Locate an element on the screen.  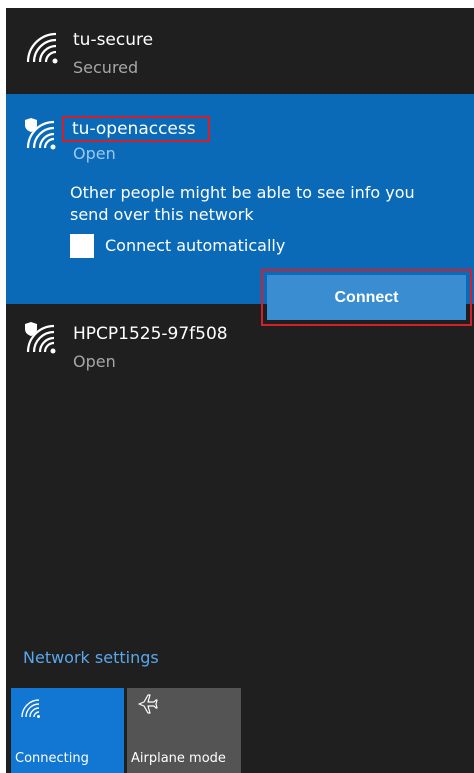
highlight-box-network-name: tu-openaccess is located at coordinates (136, 129).